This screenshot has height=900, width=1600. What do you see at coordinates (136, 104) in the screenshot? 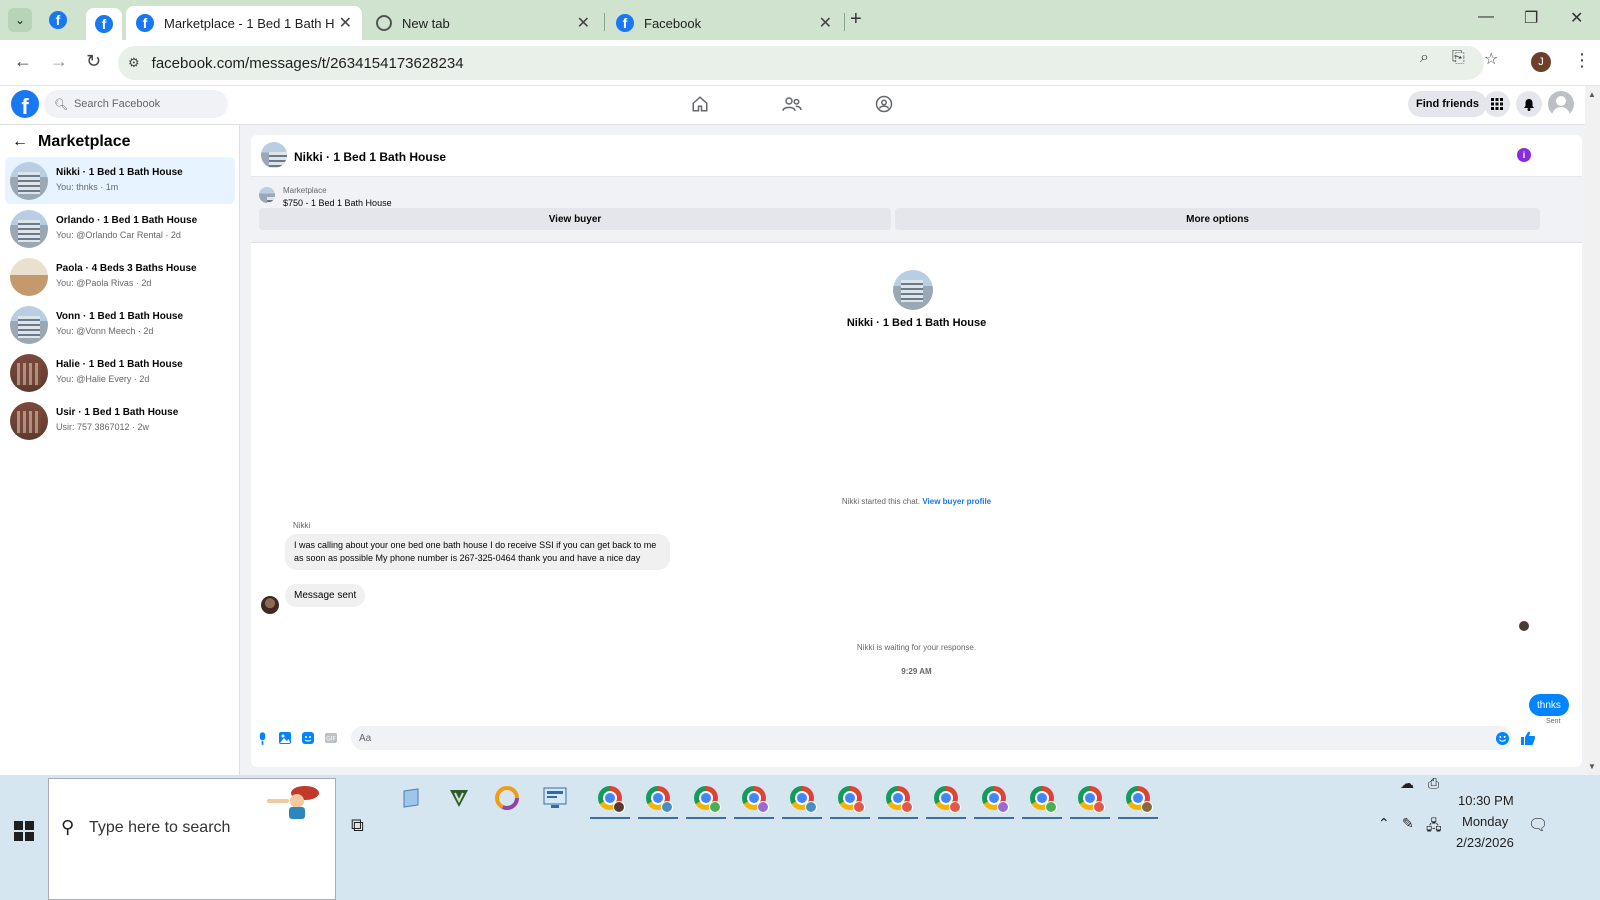
I see `facebook-search-input: 🔍︎ Search Facebook` at bounding box center [136, 104].